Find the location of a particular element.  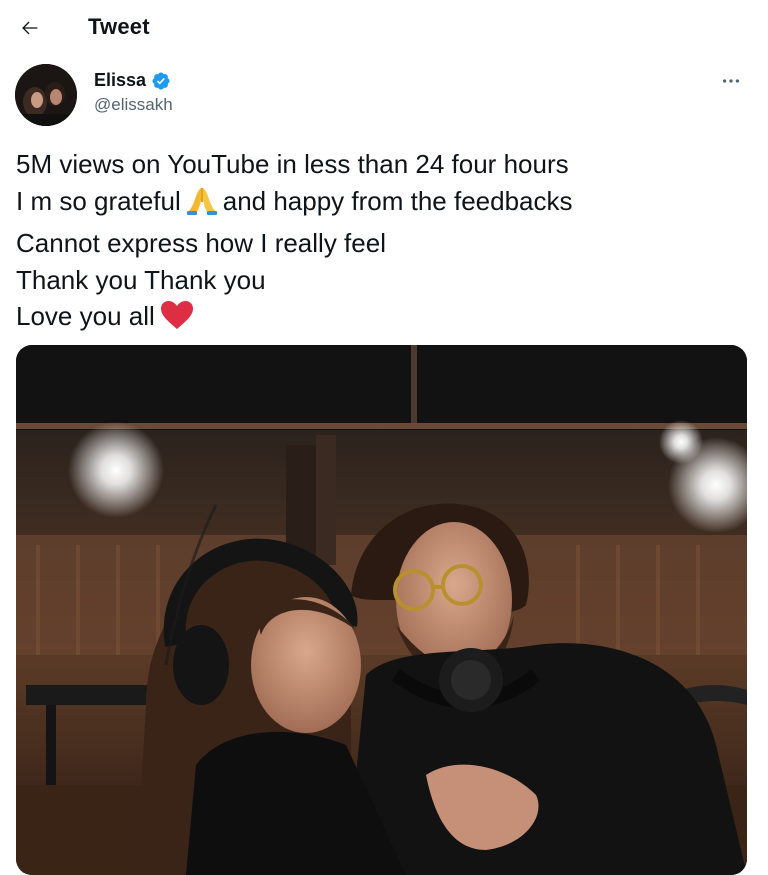

tweet-line-text: Love you all is located at coordinates (85, 316).